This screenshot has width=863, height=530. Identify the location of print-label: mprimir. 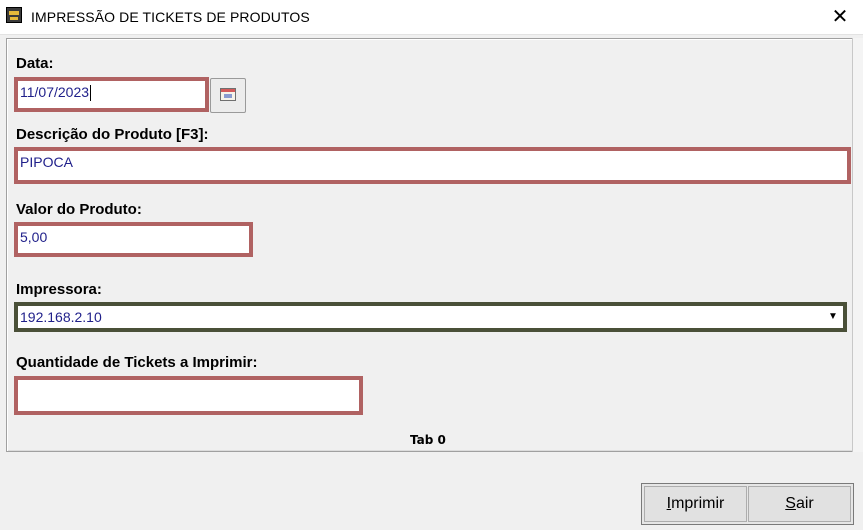
(698, 503).